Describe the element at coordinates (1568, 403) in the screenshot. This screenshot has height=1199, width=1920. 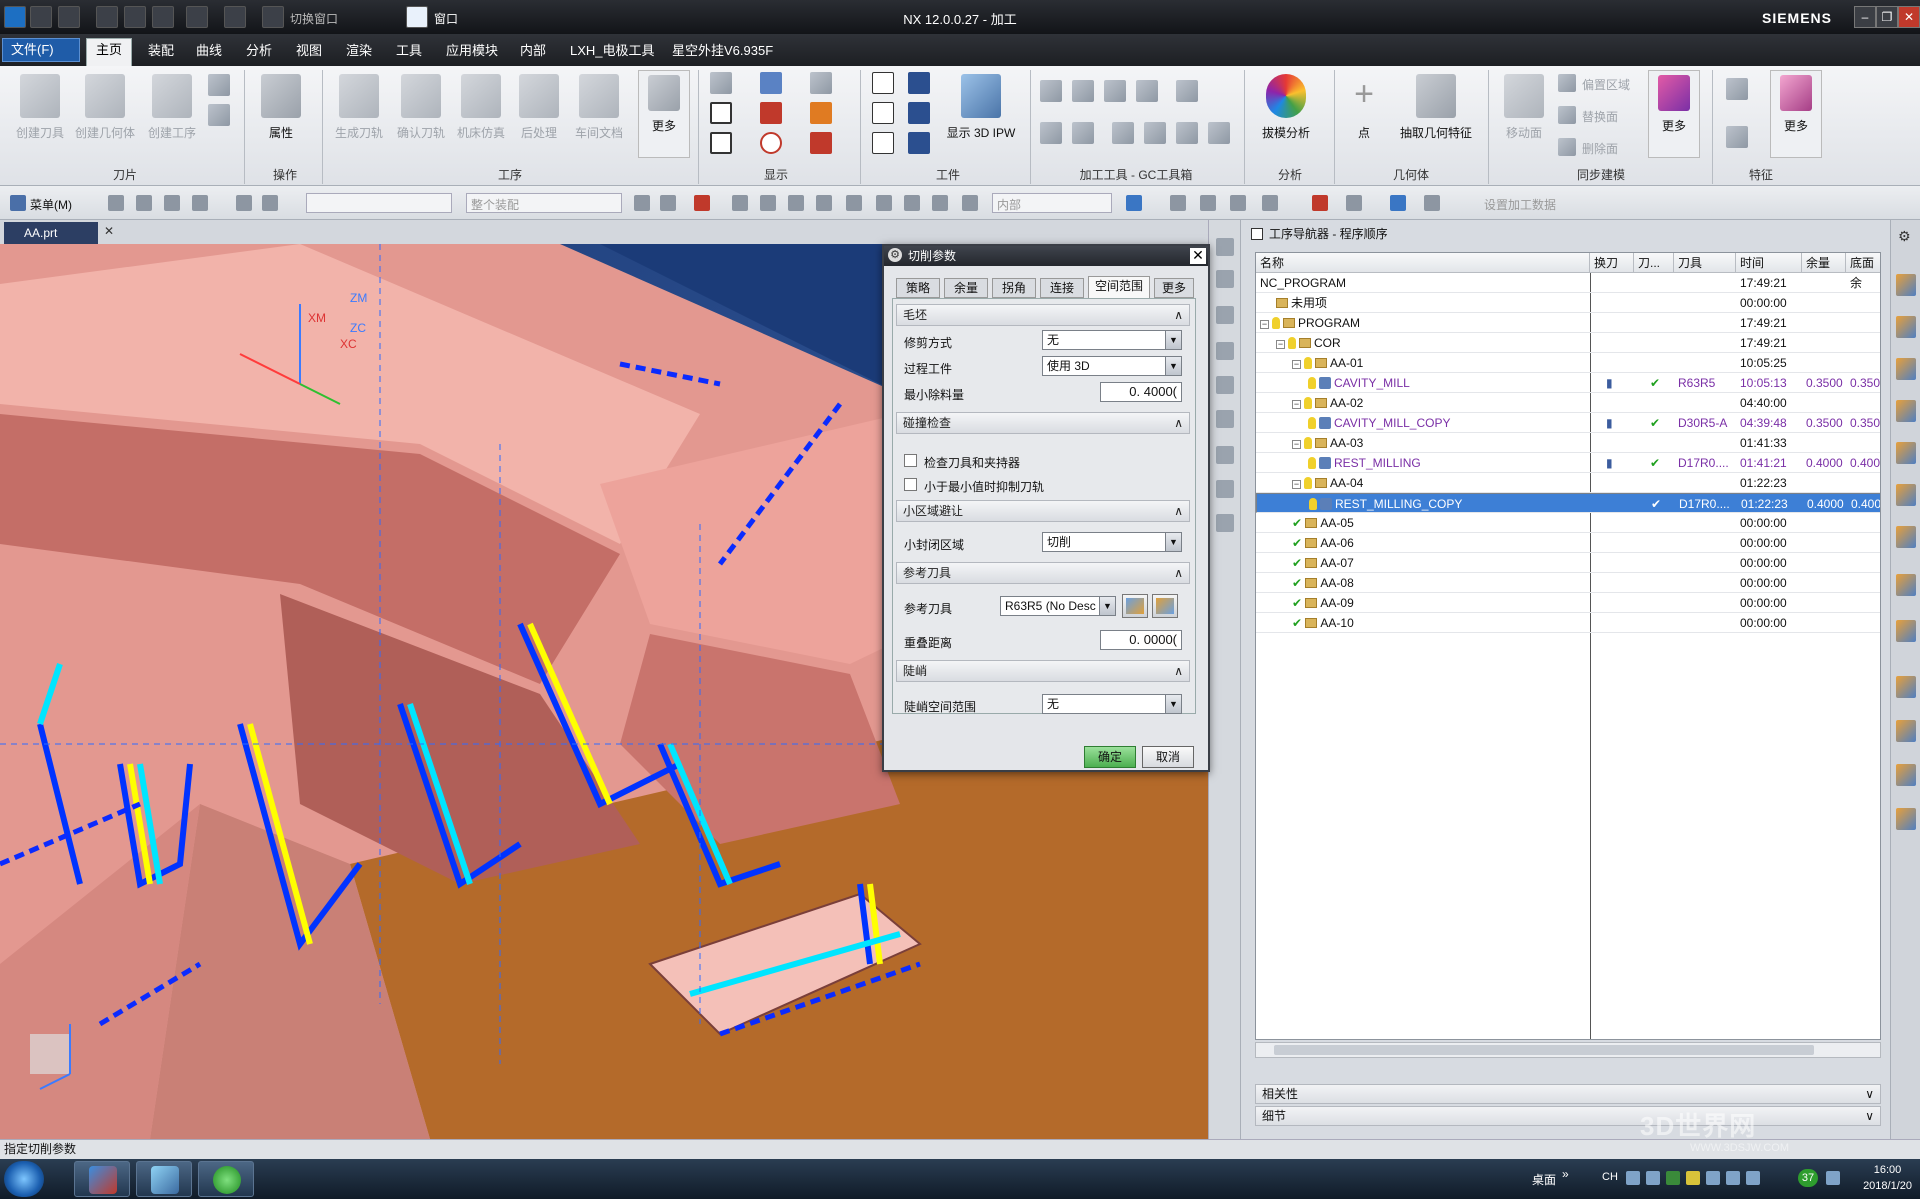
I see `navigator-row: − AA-02 04:40:00` at that location.